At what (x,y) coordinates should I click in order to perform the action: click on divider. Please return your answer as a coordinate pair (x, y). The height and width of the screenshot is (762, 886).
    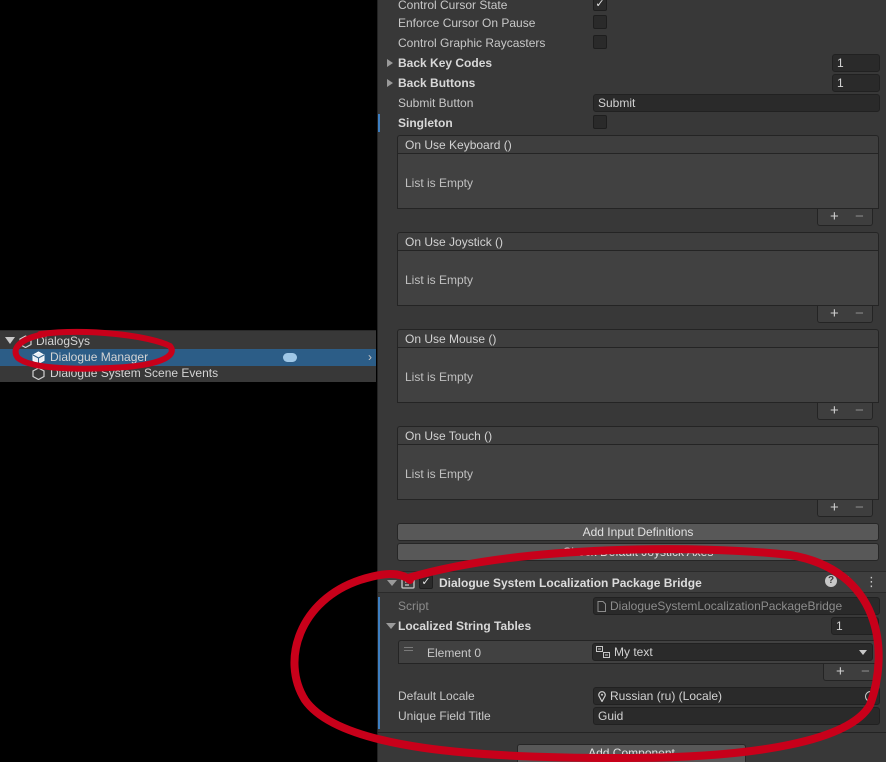
    Looking at the image, I should click on (632, 732).